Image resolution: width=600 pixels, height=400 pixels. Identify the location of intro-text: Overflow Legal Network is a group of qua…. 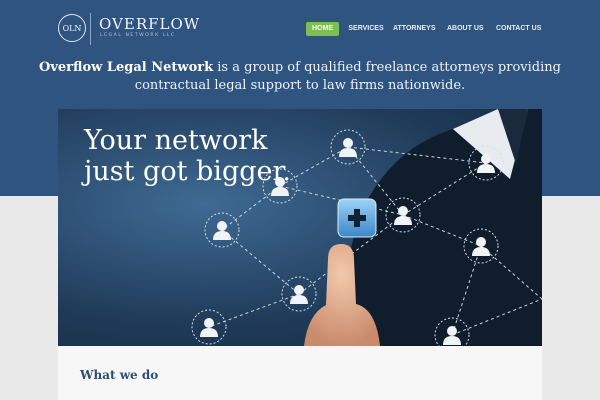
(300, 77).